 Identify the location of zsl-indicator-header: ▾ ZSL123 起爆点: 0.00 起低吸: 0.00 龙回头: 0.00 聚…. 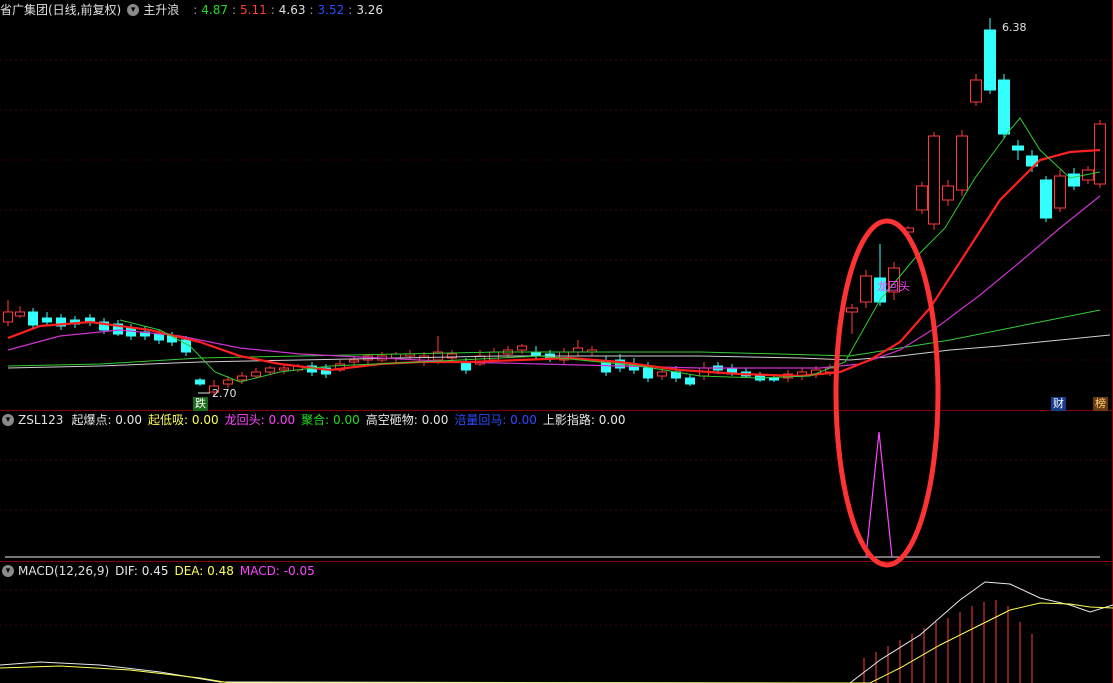
(314, 420).